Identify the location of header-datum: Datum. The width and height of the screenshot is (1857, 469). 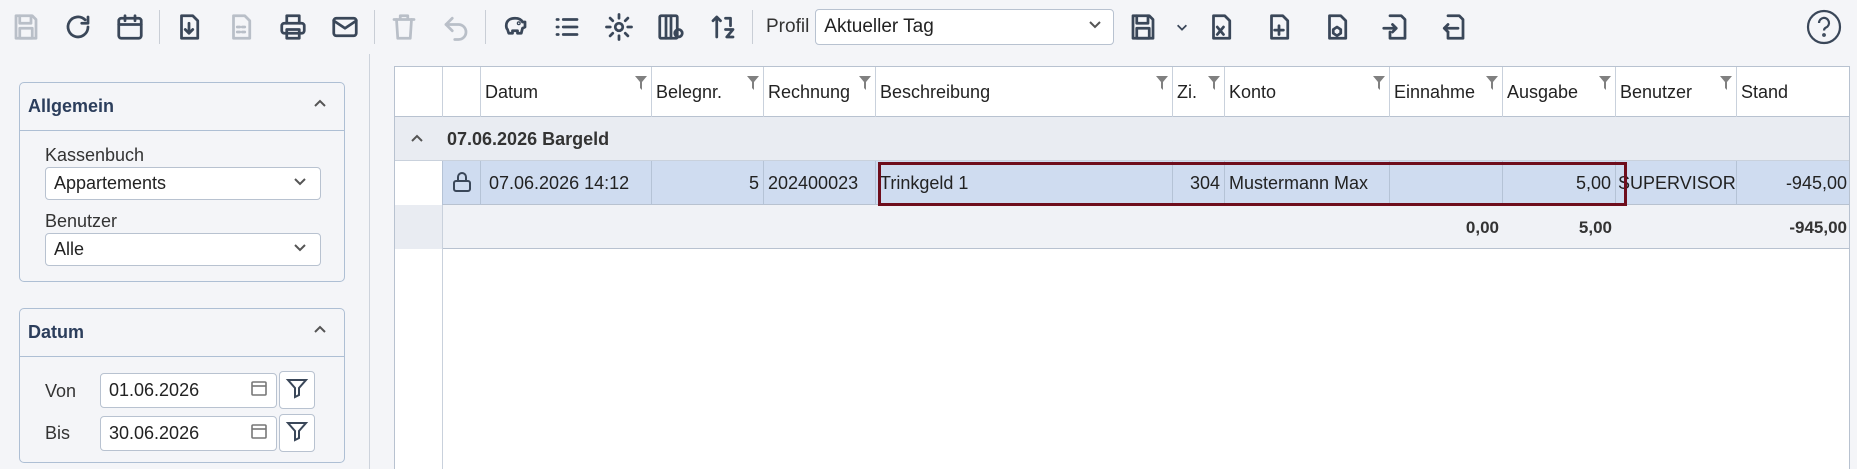
(566, 92).